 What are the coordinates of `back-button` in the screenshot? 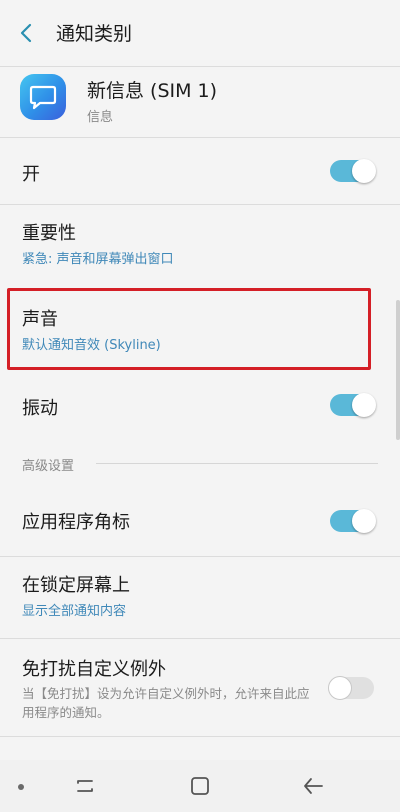 It's located at (26, 33).